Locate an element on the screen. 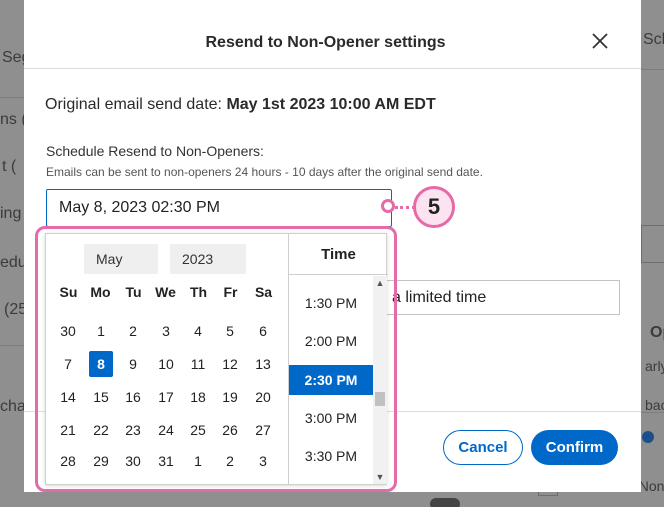  background-text: Opt is located at coordinates (657, 332).